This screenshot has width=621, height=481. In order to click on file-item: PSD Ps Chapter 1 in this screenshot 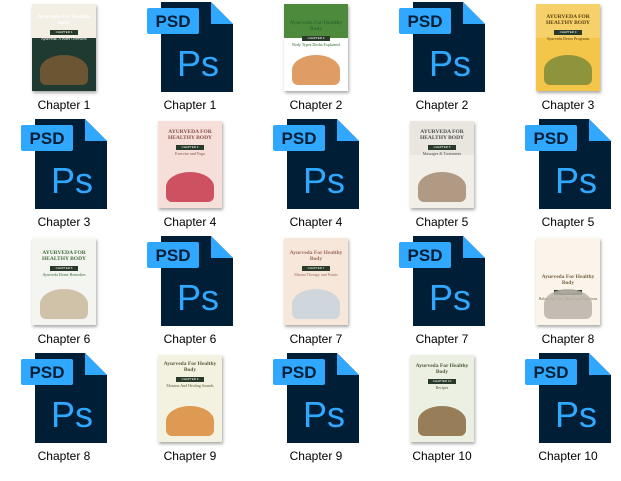, I will do `click(190, 59)`.